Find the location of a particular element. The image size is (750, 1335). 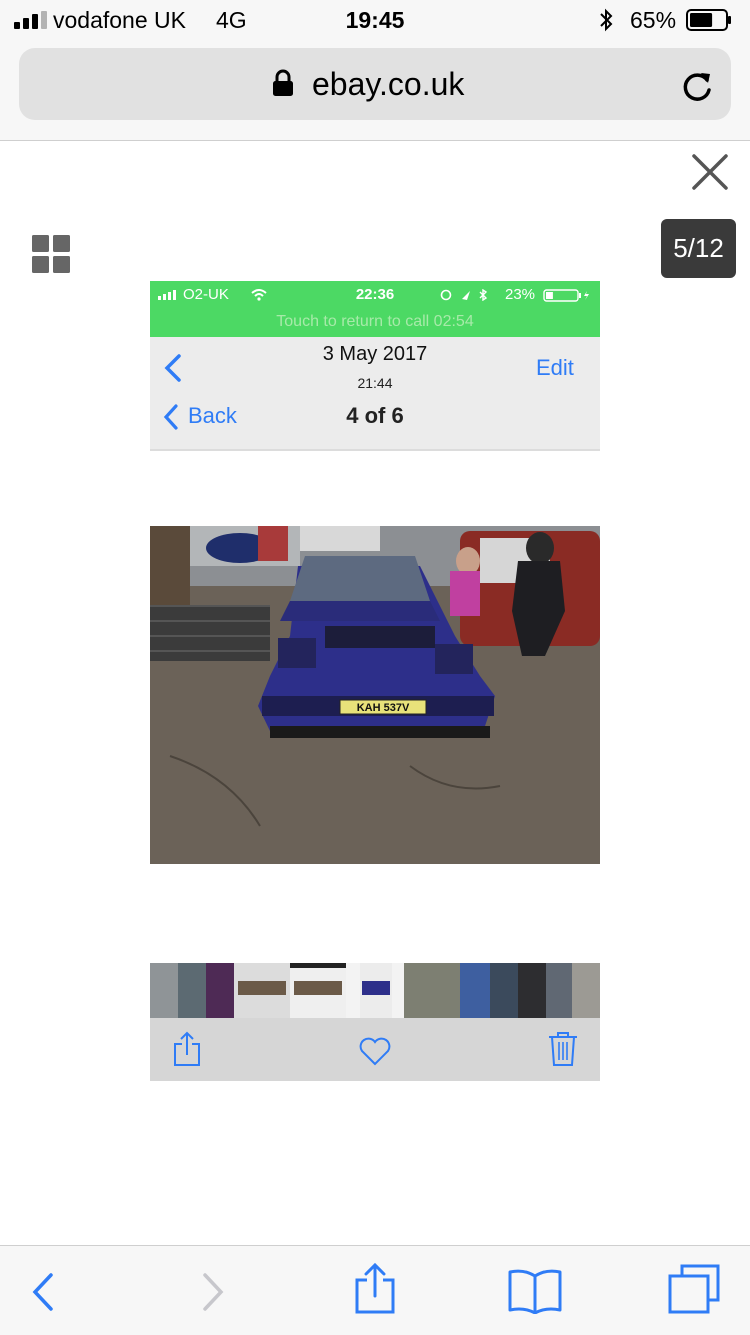

battery-icon is located at coordinates (708, 20).